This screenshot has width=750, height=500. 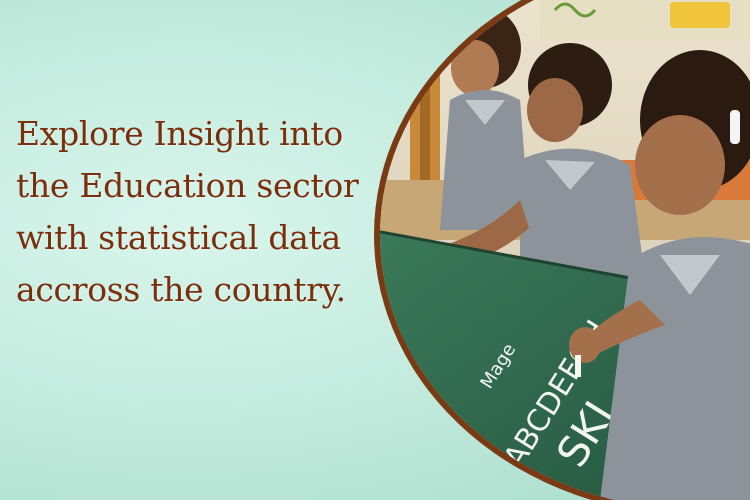 What do you see at coordinates (181, 289) in the screenshot?
I see `headline-line-4: accross the country.` at bounding box center [181, 289].